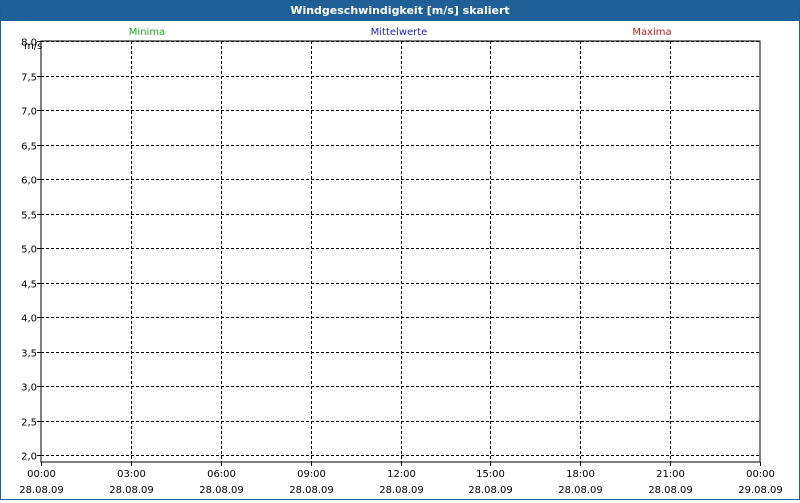  I want to click on x-tick-time-label: 15:00, so click(490, 474).